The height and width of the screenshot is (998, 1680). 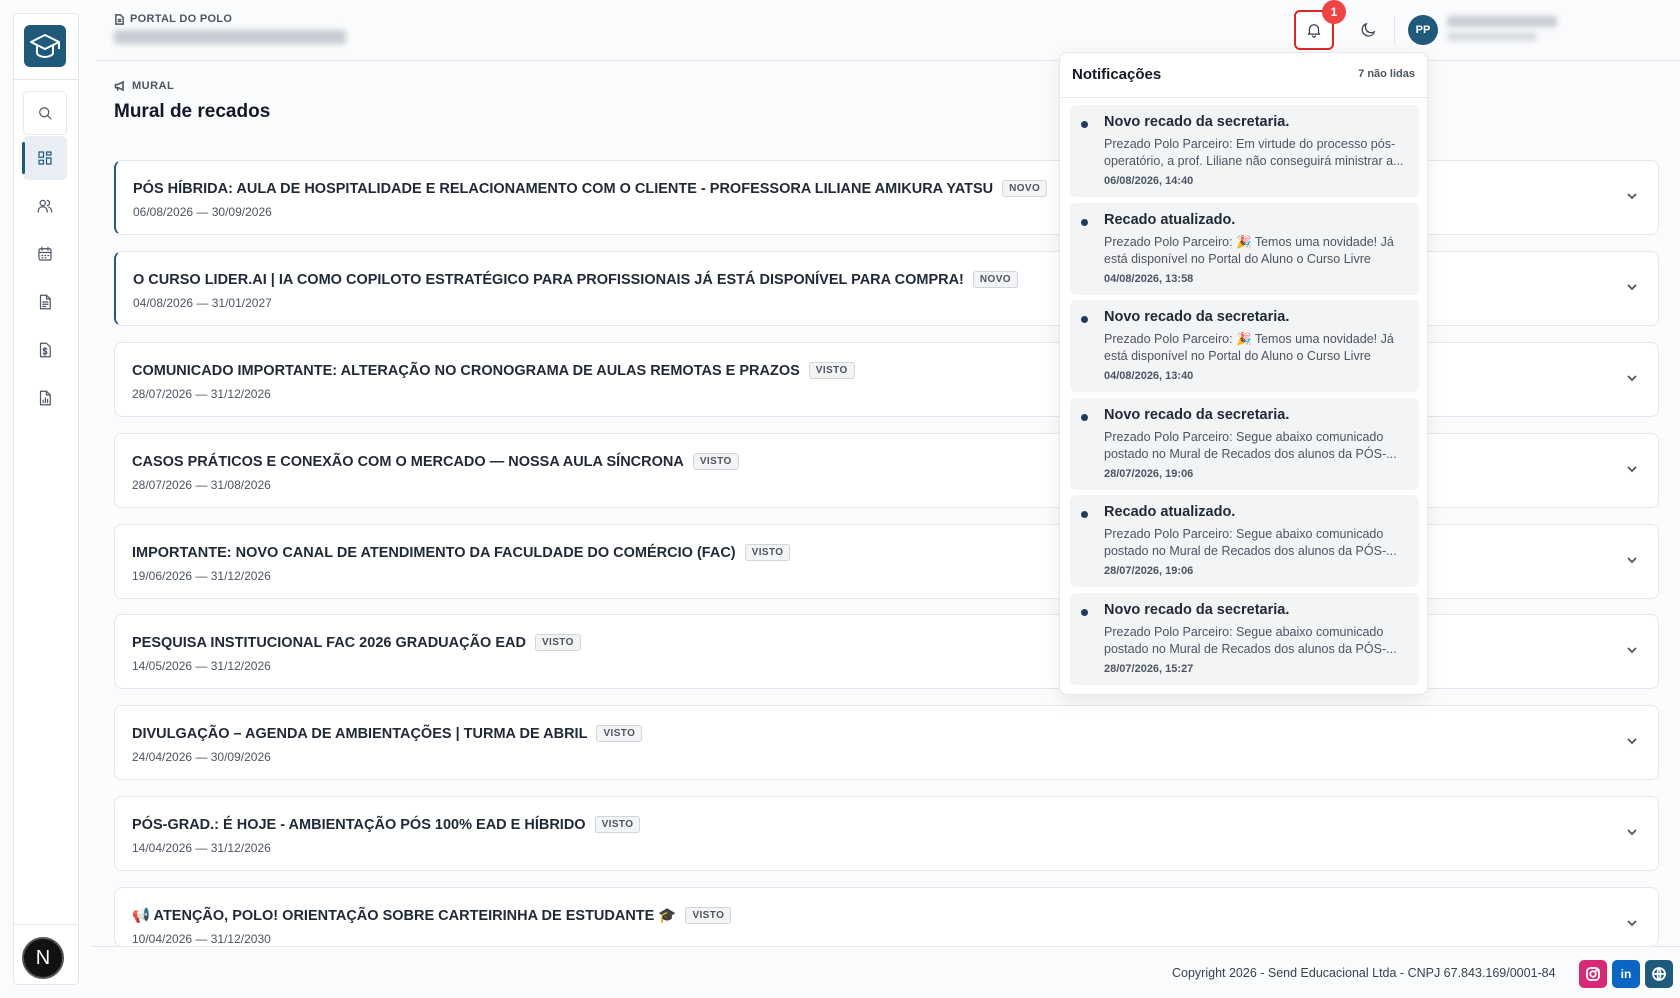 What do you see at coordinates (201, 485) in the screenshot?
I see `notice-dates: 28/07/2026 — 31/08/2026` at bounding box center [201, 485].